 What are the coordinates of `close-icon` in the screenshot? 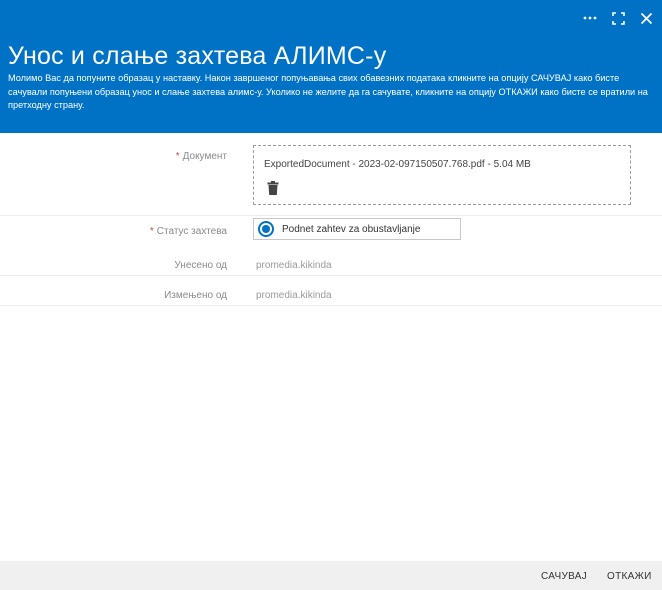 It's located at (646, 18).